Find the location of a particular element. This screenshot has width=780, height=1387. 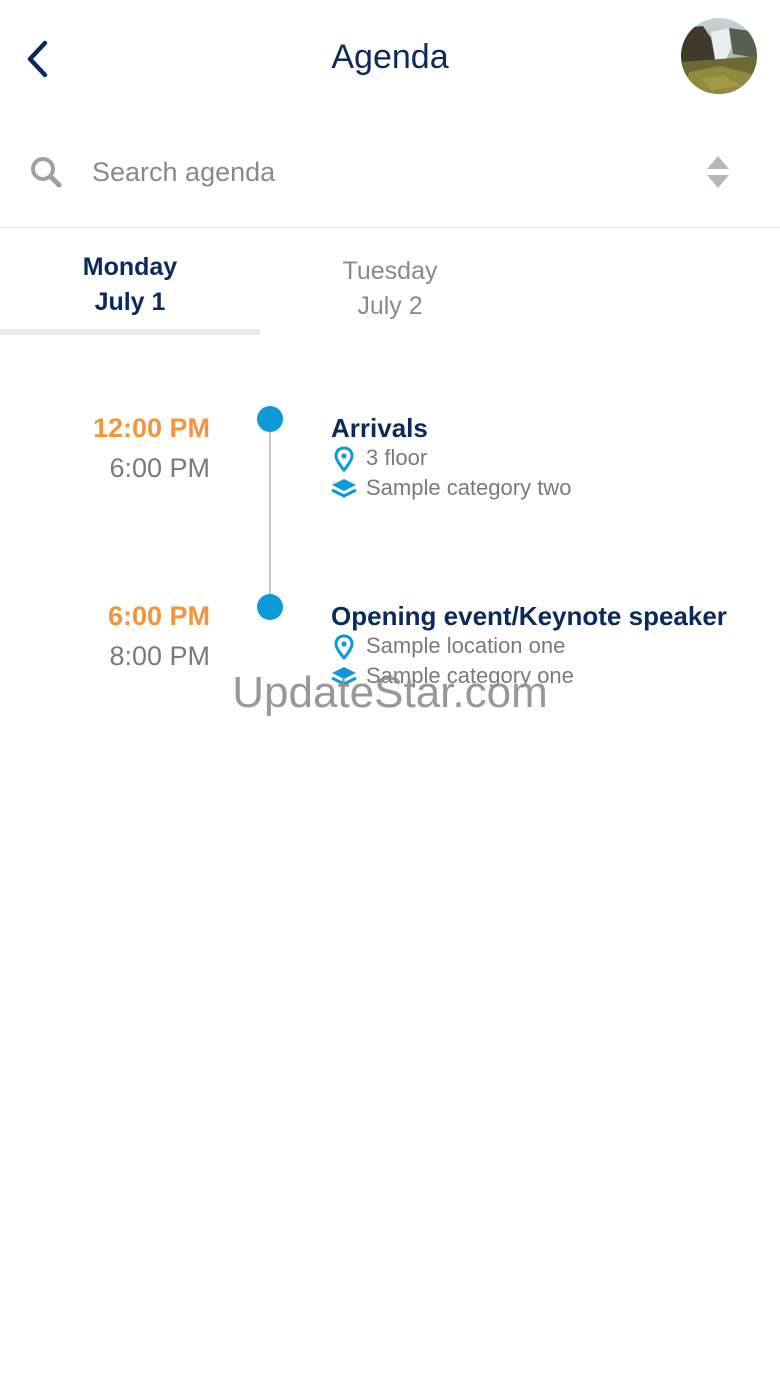

start-time: 12:00 PM is located at coordinates (151, 428).